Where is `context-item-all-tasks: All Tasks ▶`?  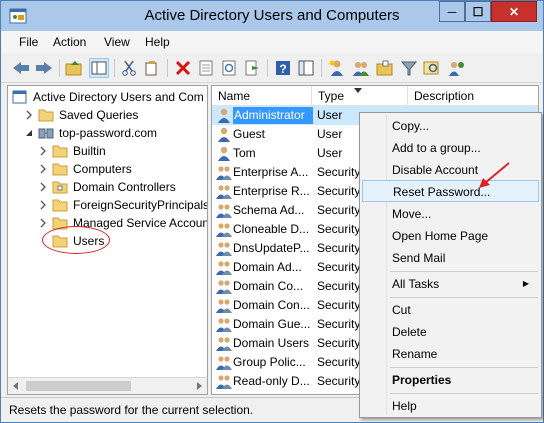 context-item-all-tasks: All Tasks ▶ is located at coordinates (450, 284).